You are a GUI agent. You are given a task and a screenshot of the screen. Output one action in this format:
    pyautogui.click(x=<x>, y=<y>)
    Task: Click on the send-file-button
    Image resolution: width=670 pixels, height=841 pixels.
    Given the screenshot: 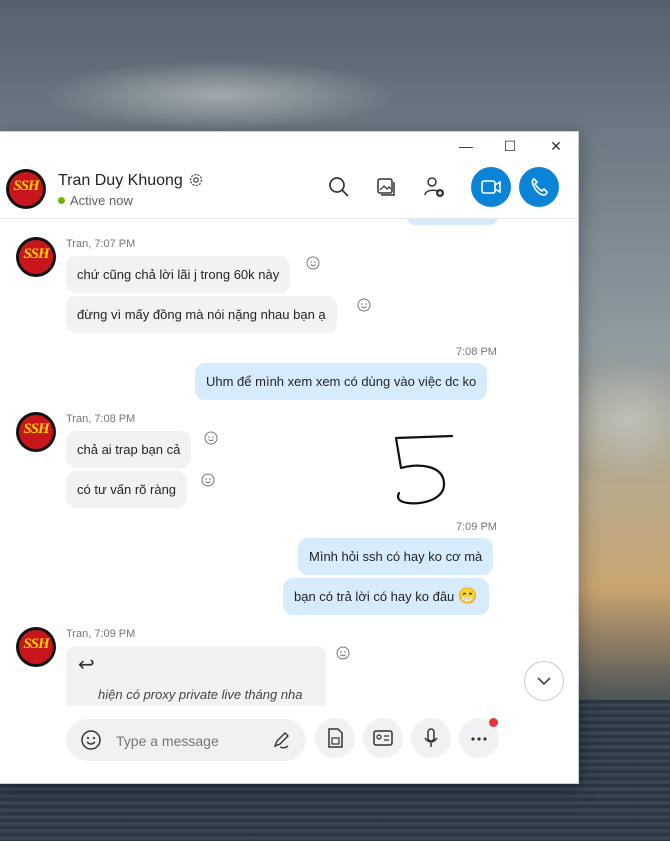 What is the action you would take?
    pyautogui.click(x=335, y=738)
    